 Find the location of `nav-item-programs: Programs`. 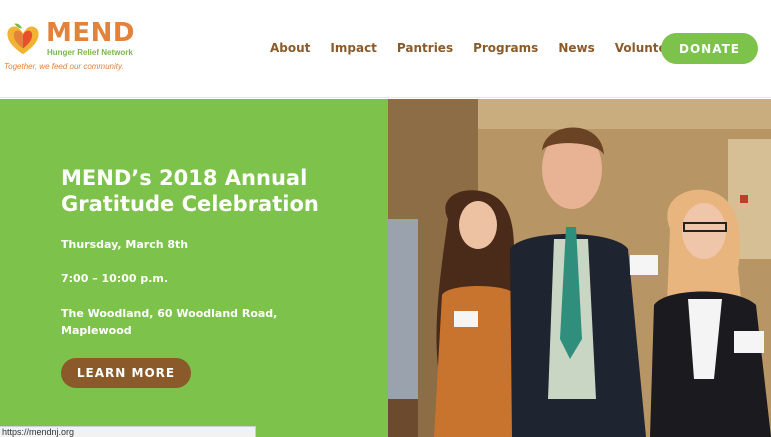

nav-item-programs: Programs is located at coordinates (505, 48).